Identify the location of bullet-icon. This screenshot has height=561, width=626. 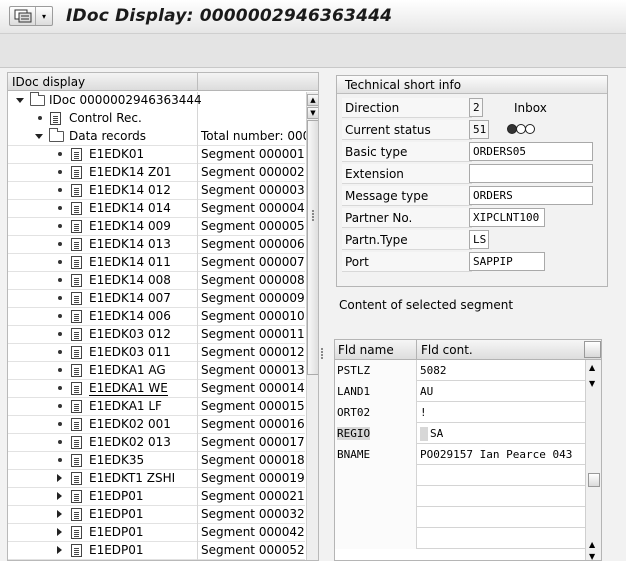
(60, 154).